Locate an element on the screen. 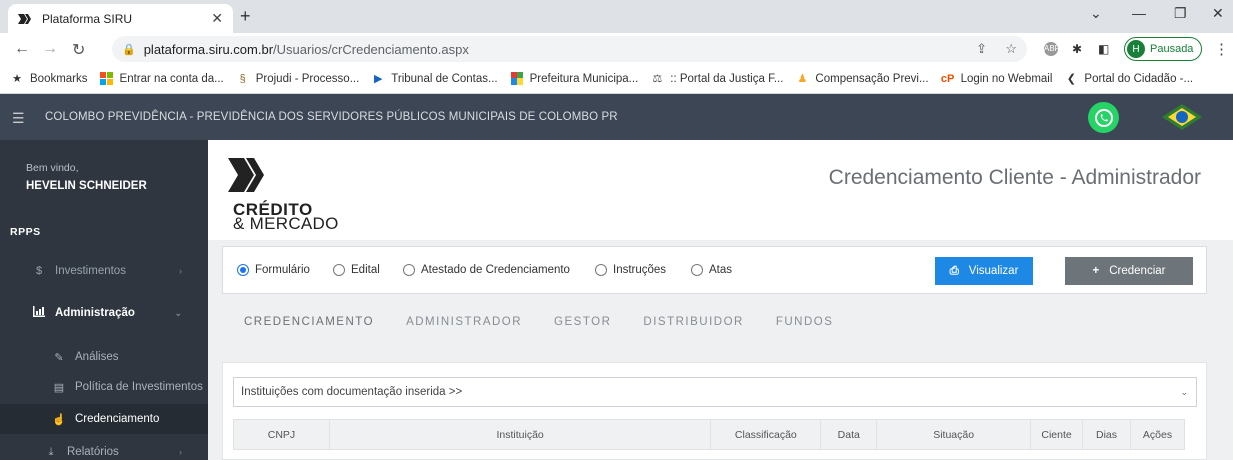  new-tab-button: + is located at coordinates (245, 16).